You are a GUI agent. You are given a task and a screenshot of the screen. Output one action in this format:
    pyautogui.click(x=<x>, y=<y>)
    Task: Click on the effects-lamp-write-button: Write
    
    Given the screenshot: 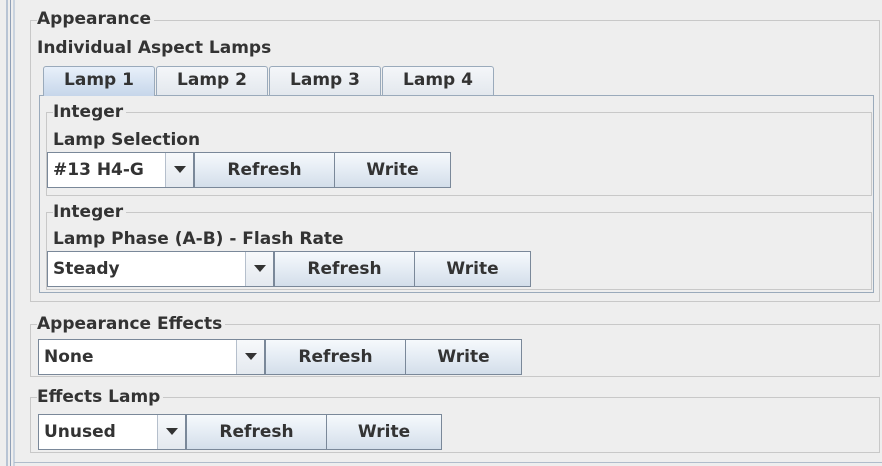 What is the action you would take?
    pyautogui.click(x=384, y=432)
    